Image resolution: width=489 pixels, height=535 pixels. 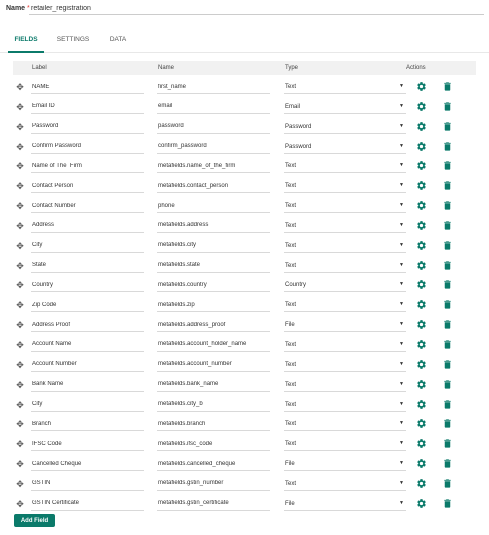 I want to click on field-type-select: Country ▼, so click(x=345, y=285).